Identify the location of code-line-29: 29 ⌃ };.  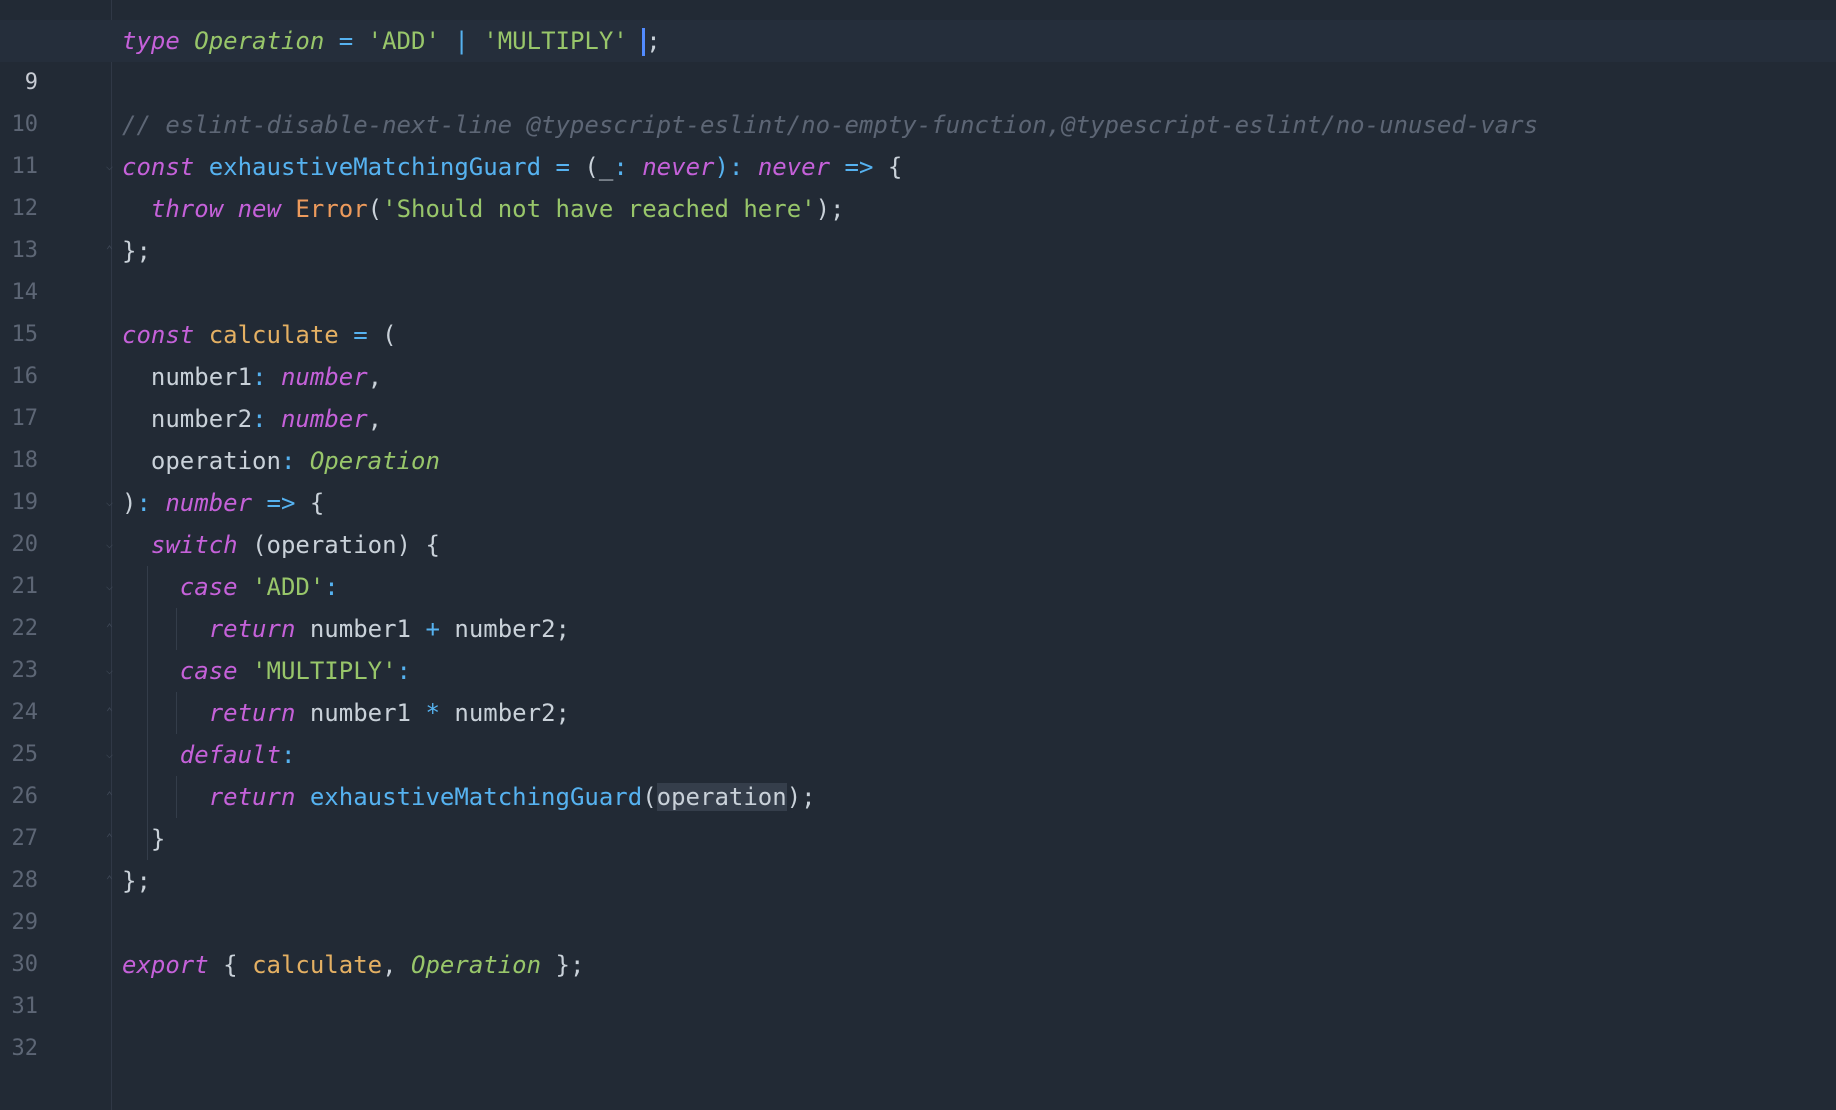
(918, 897).